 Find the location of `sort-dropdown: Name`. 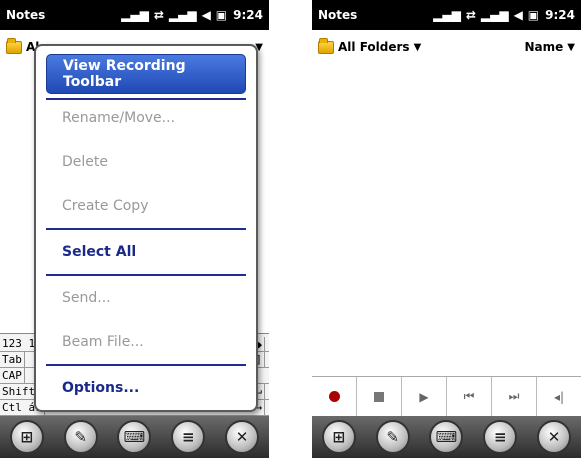

sort-dropdown: Name is located at coordinates (544, 47).